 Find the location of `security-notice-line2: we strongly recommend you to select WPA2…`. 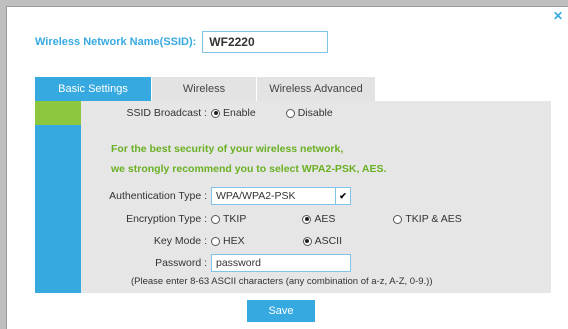

security-notice-line2: we strongly recommend you to select WPA2… is located at coordinates (249, 169).